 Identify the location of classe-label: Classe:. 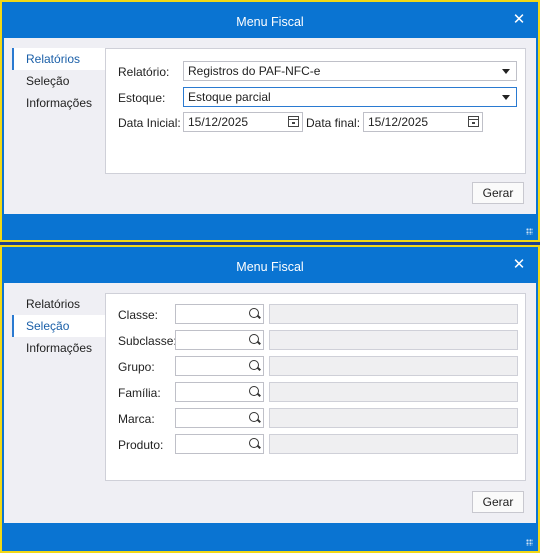
(138, 315).